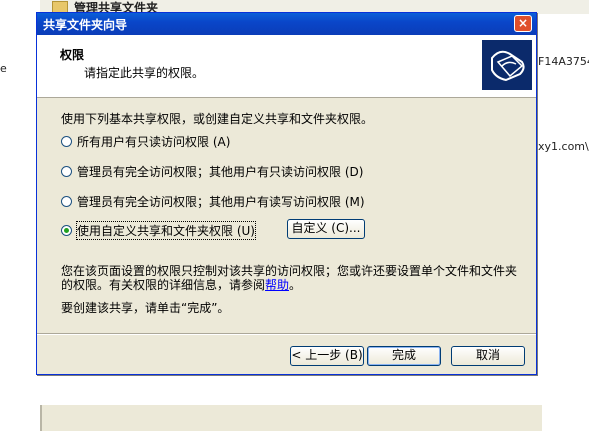  I want to click on option-admin-full-others-read: 管理员有完全访问权限；其他用户有只读访问权限 (D), so click(212, 171).